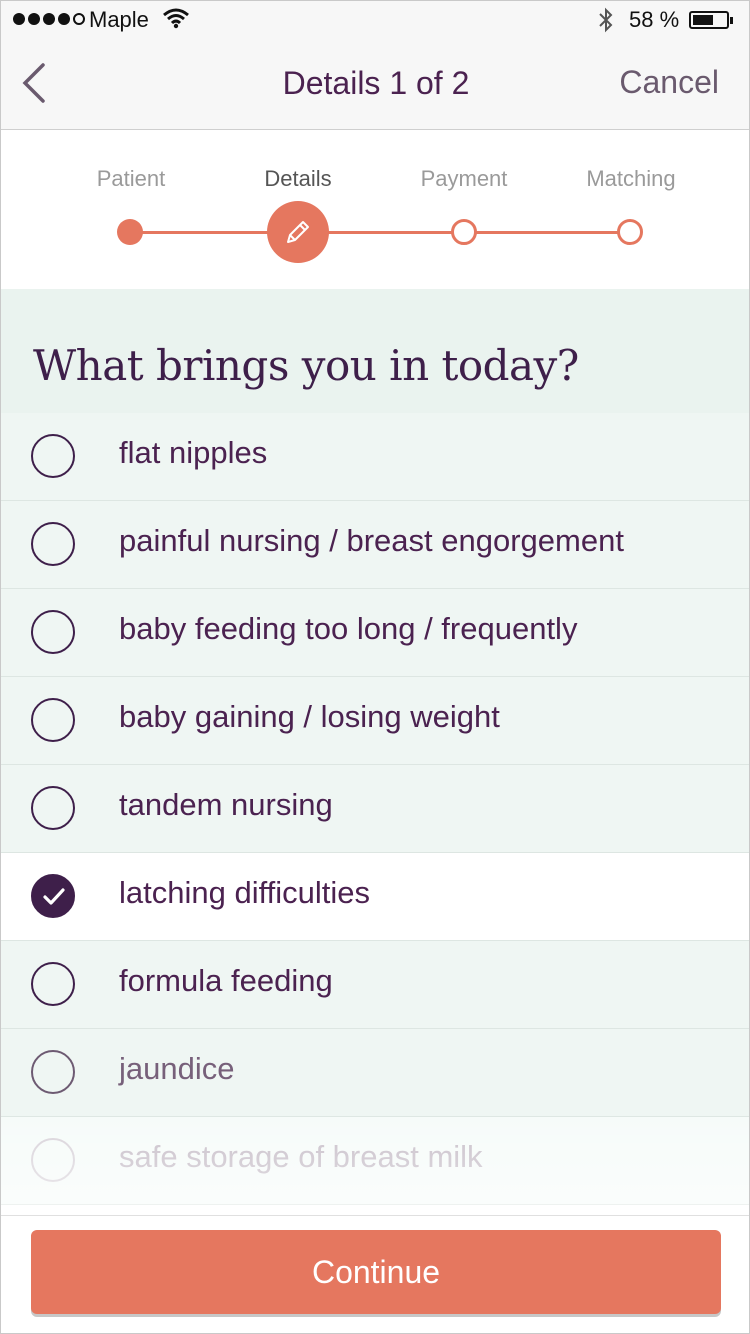 The image size is (750, 1334). What do you see at coordinates (306, 365) in the screenshot?
I see `question-title: What brings you in today?` at bounding box center [306, 365].